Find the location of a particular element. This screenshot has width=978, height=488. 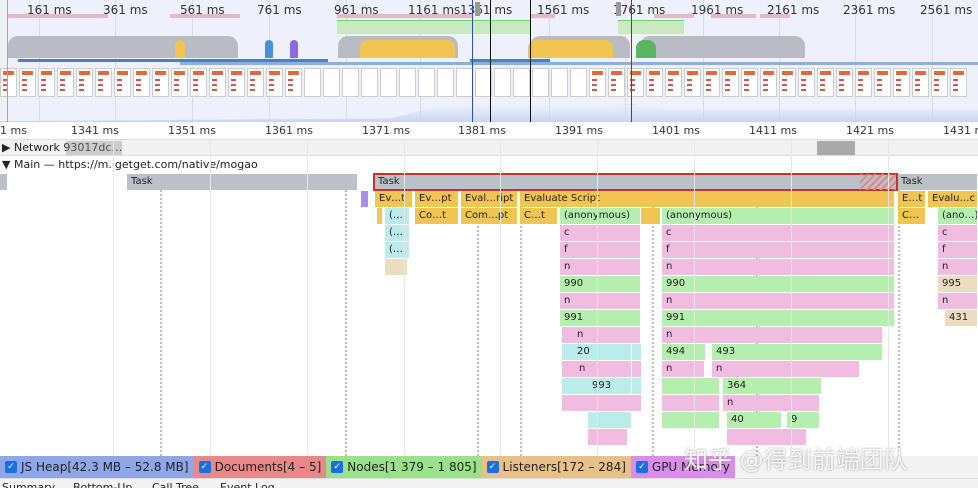

flame-entry: Evaluate Script is located at coordinates (707, 199).